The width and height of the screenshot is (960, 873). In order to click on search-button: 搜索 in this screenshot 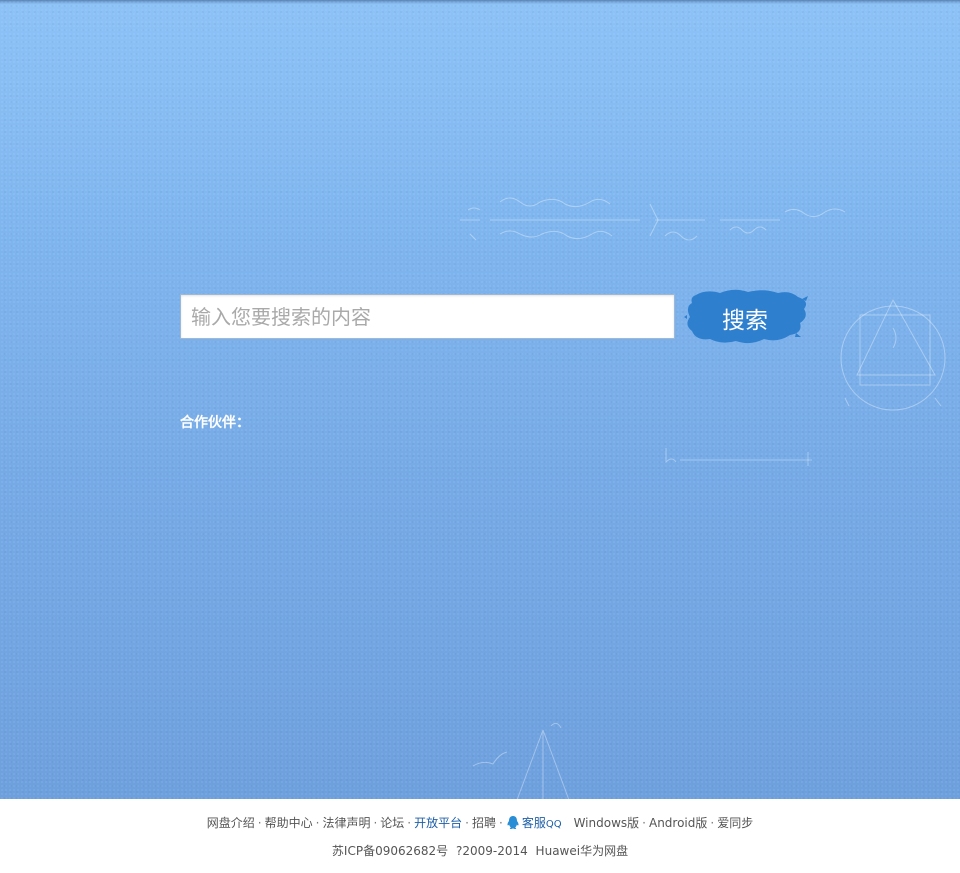, I will do `click(747, 317)`.